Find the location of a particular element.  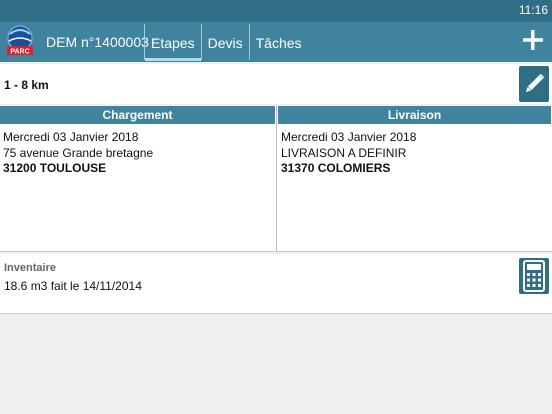

tab-etapes: Etapes is located at coordinates (172, 42).